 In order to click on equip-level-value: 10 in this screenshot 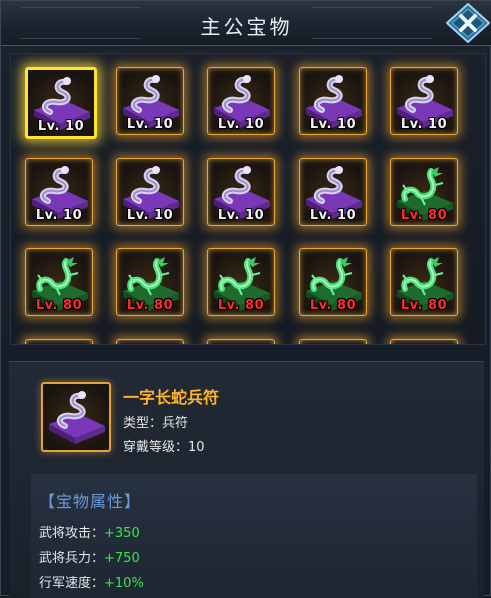, I will do `click(196, 447)`.